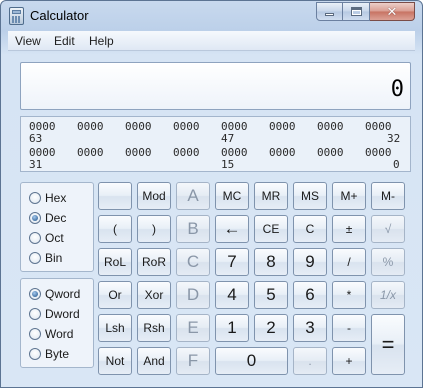 The image size is (423, 388). What do you see at coordinates (271, 295) in the screenshot?
I see `digit-5-key: 5` at bounding box center [271, 295].